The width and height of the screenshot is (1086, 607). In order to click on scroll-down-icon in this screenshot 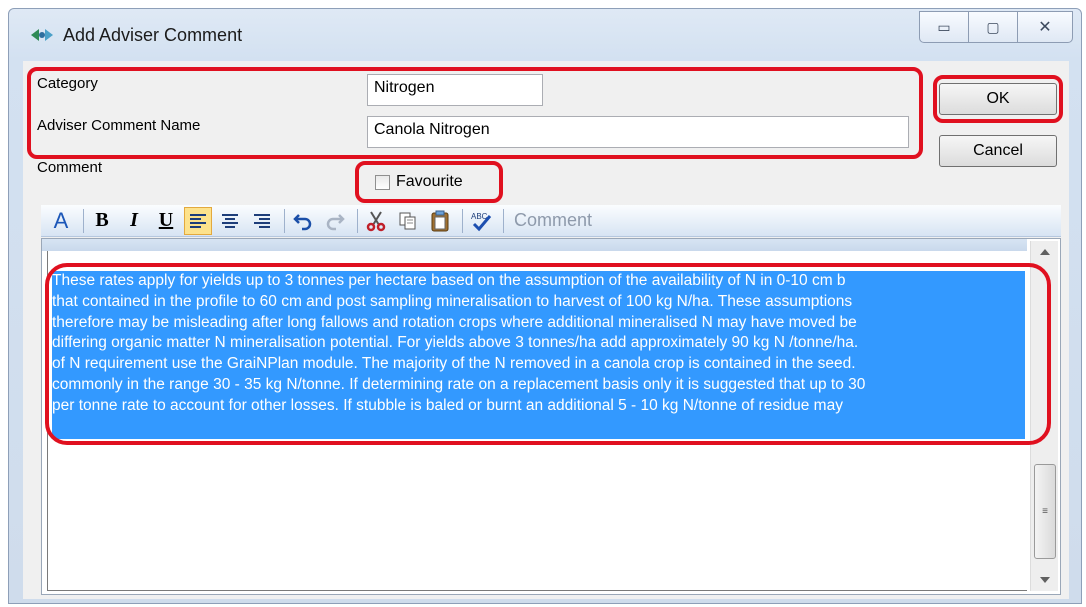, I will do `click(1045, 580)`.